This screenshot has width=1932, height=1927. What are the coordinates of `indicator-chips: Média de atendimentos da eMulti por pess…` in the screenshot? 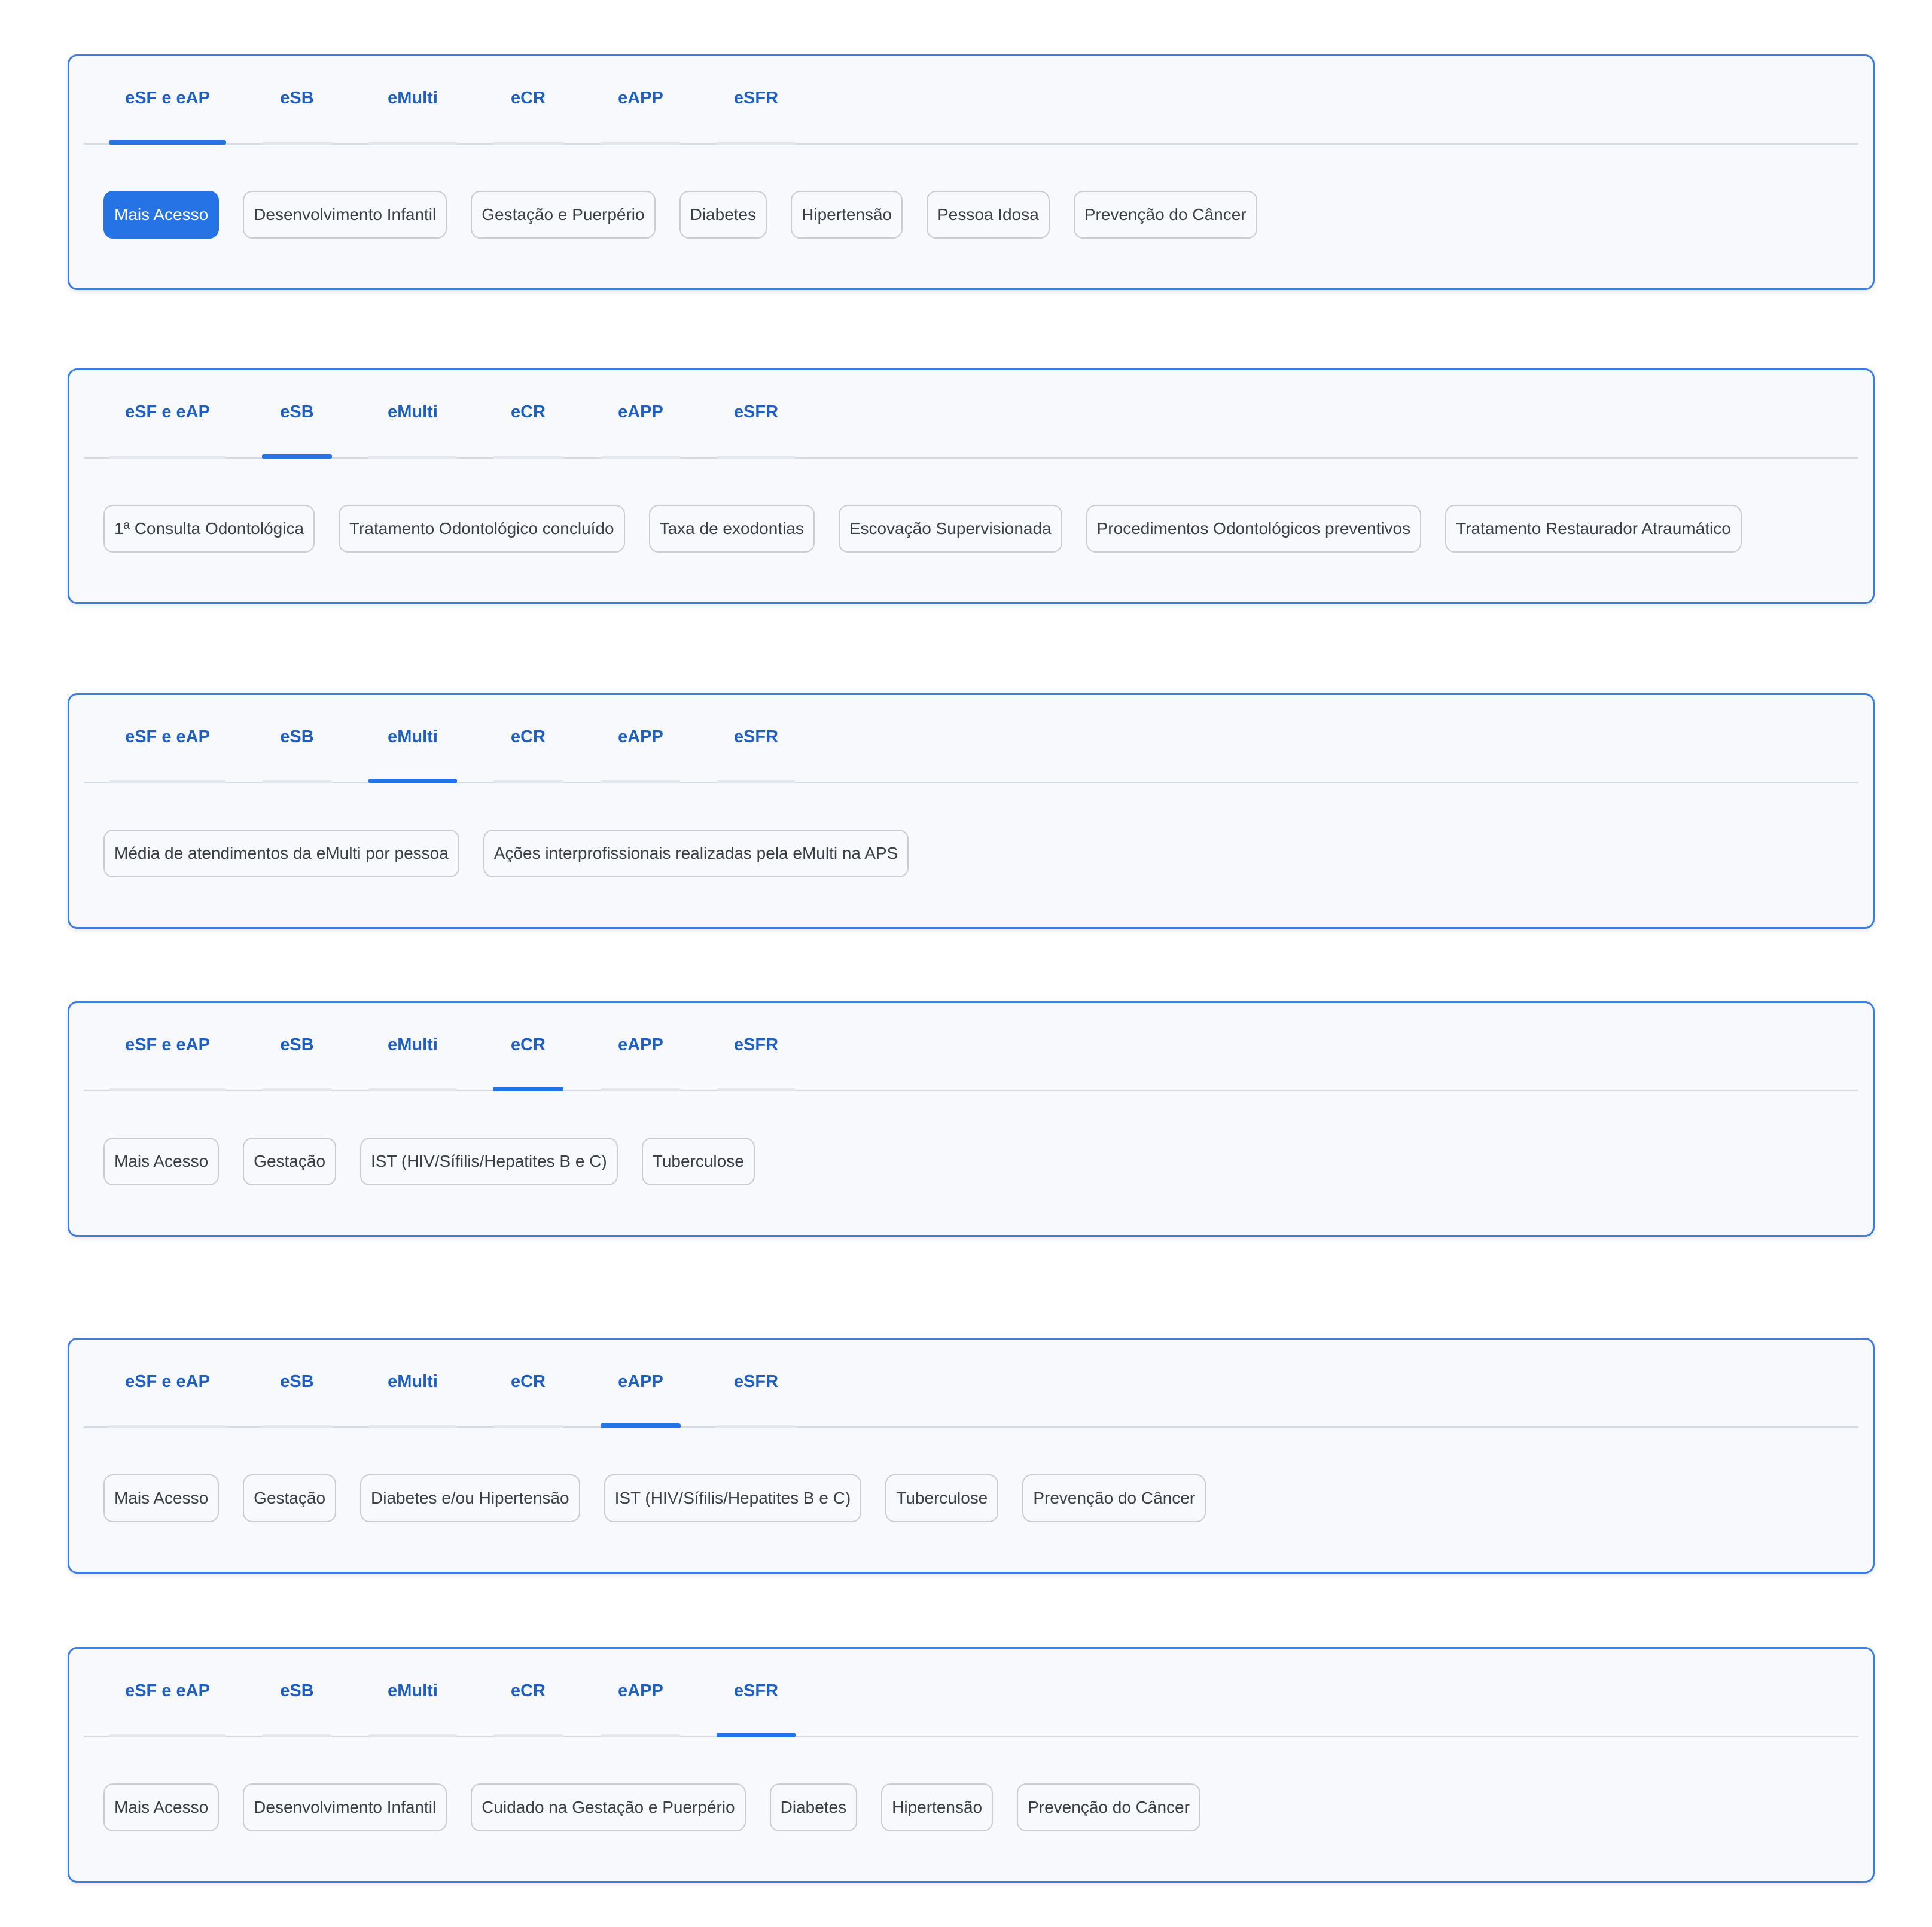 It's located at (506, 853).